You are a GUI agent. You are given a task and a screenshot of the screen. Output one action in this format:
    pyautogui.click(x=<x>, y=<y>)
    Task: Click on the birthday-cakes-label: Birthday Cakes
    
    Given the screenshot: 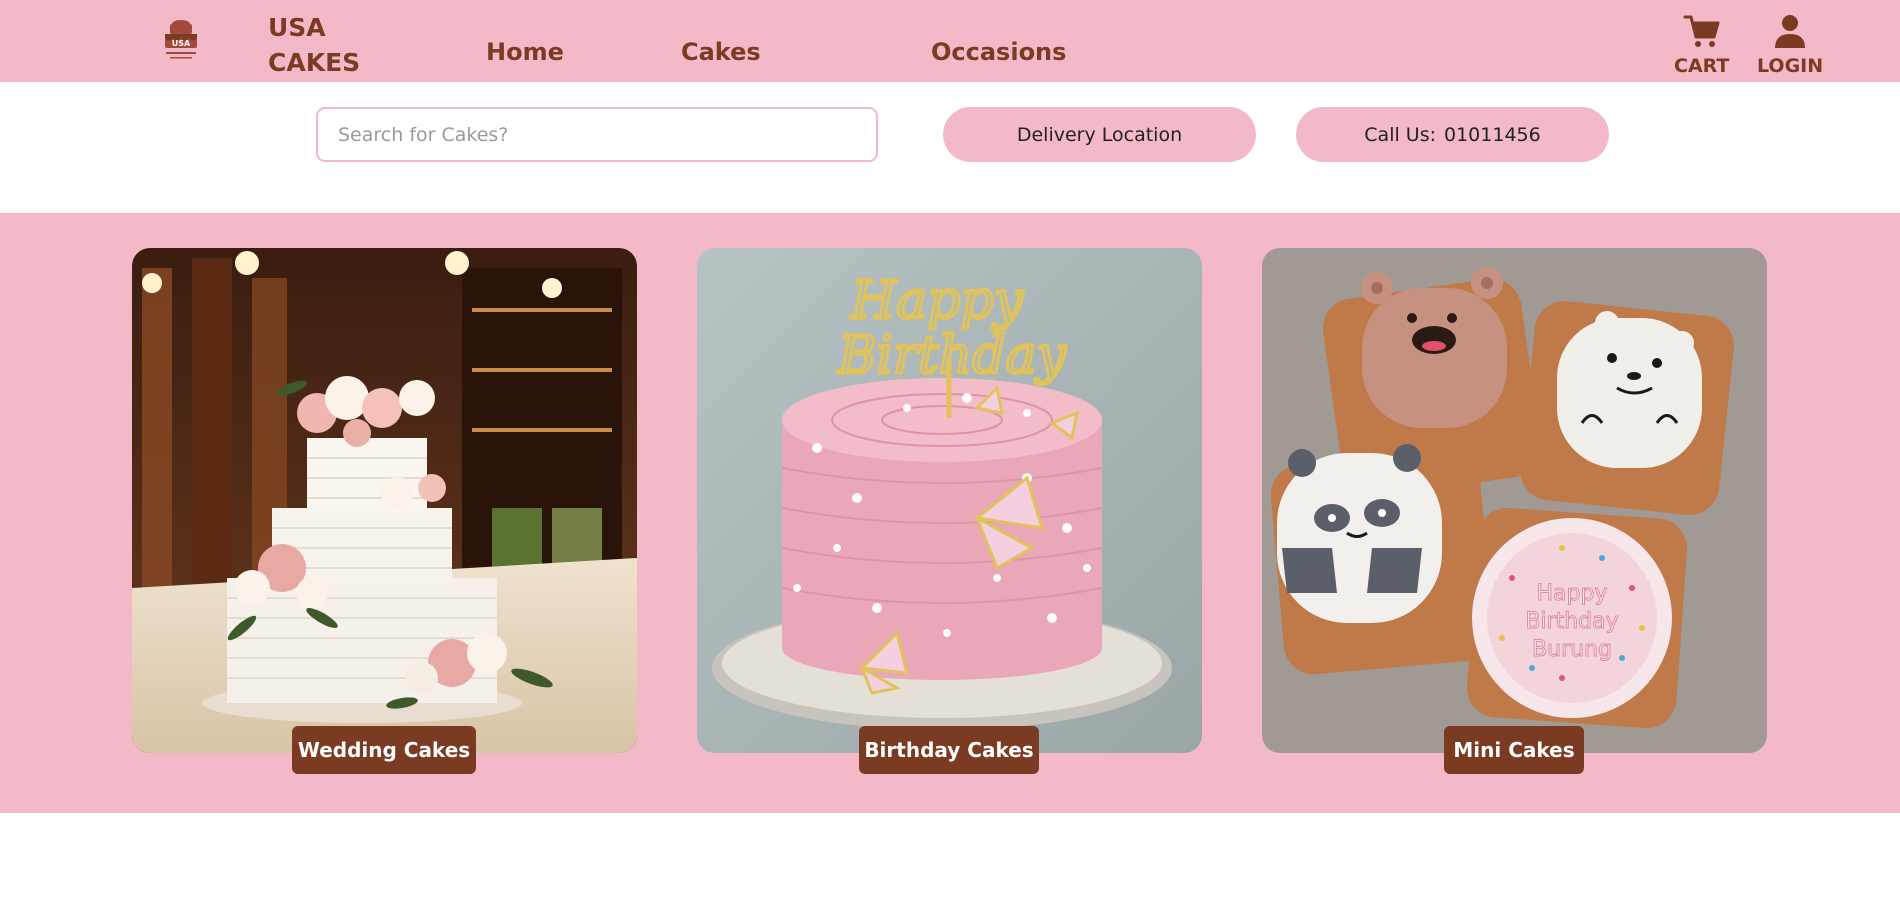 What is the action you would take?
    pyautogui.click(x=949, y=750)
    